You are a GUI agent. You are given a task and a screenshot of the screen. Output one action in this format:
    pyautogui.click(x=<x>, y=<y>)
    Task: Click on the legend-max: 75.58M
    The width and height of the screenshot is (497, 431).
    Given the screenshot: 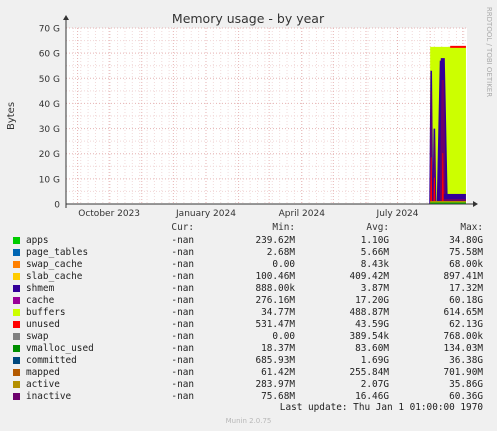 What is the action you would take?
    pyautogui.click(x=466, y=252)
    